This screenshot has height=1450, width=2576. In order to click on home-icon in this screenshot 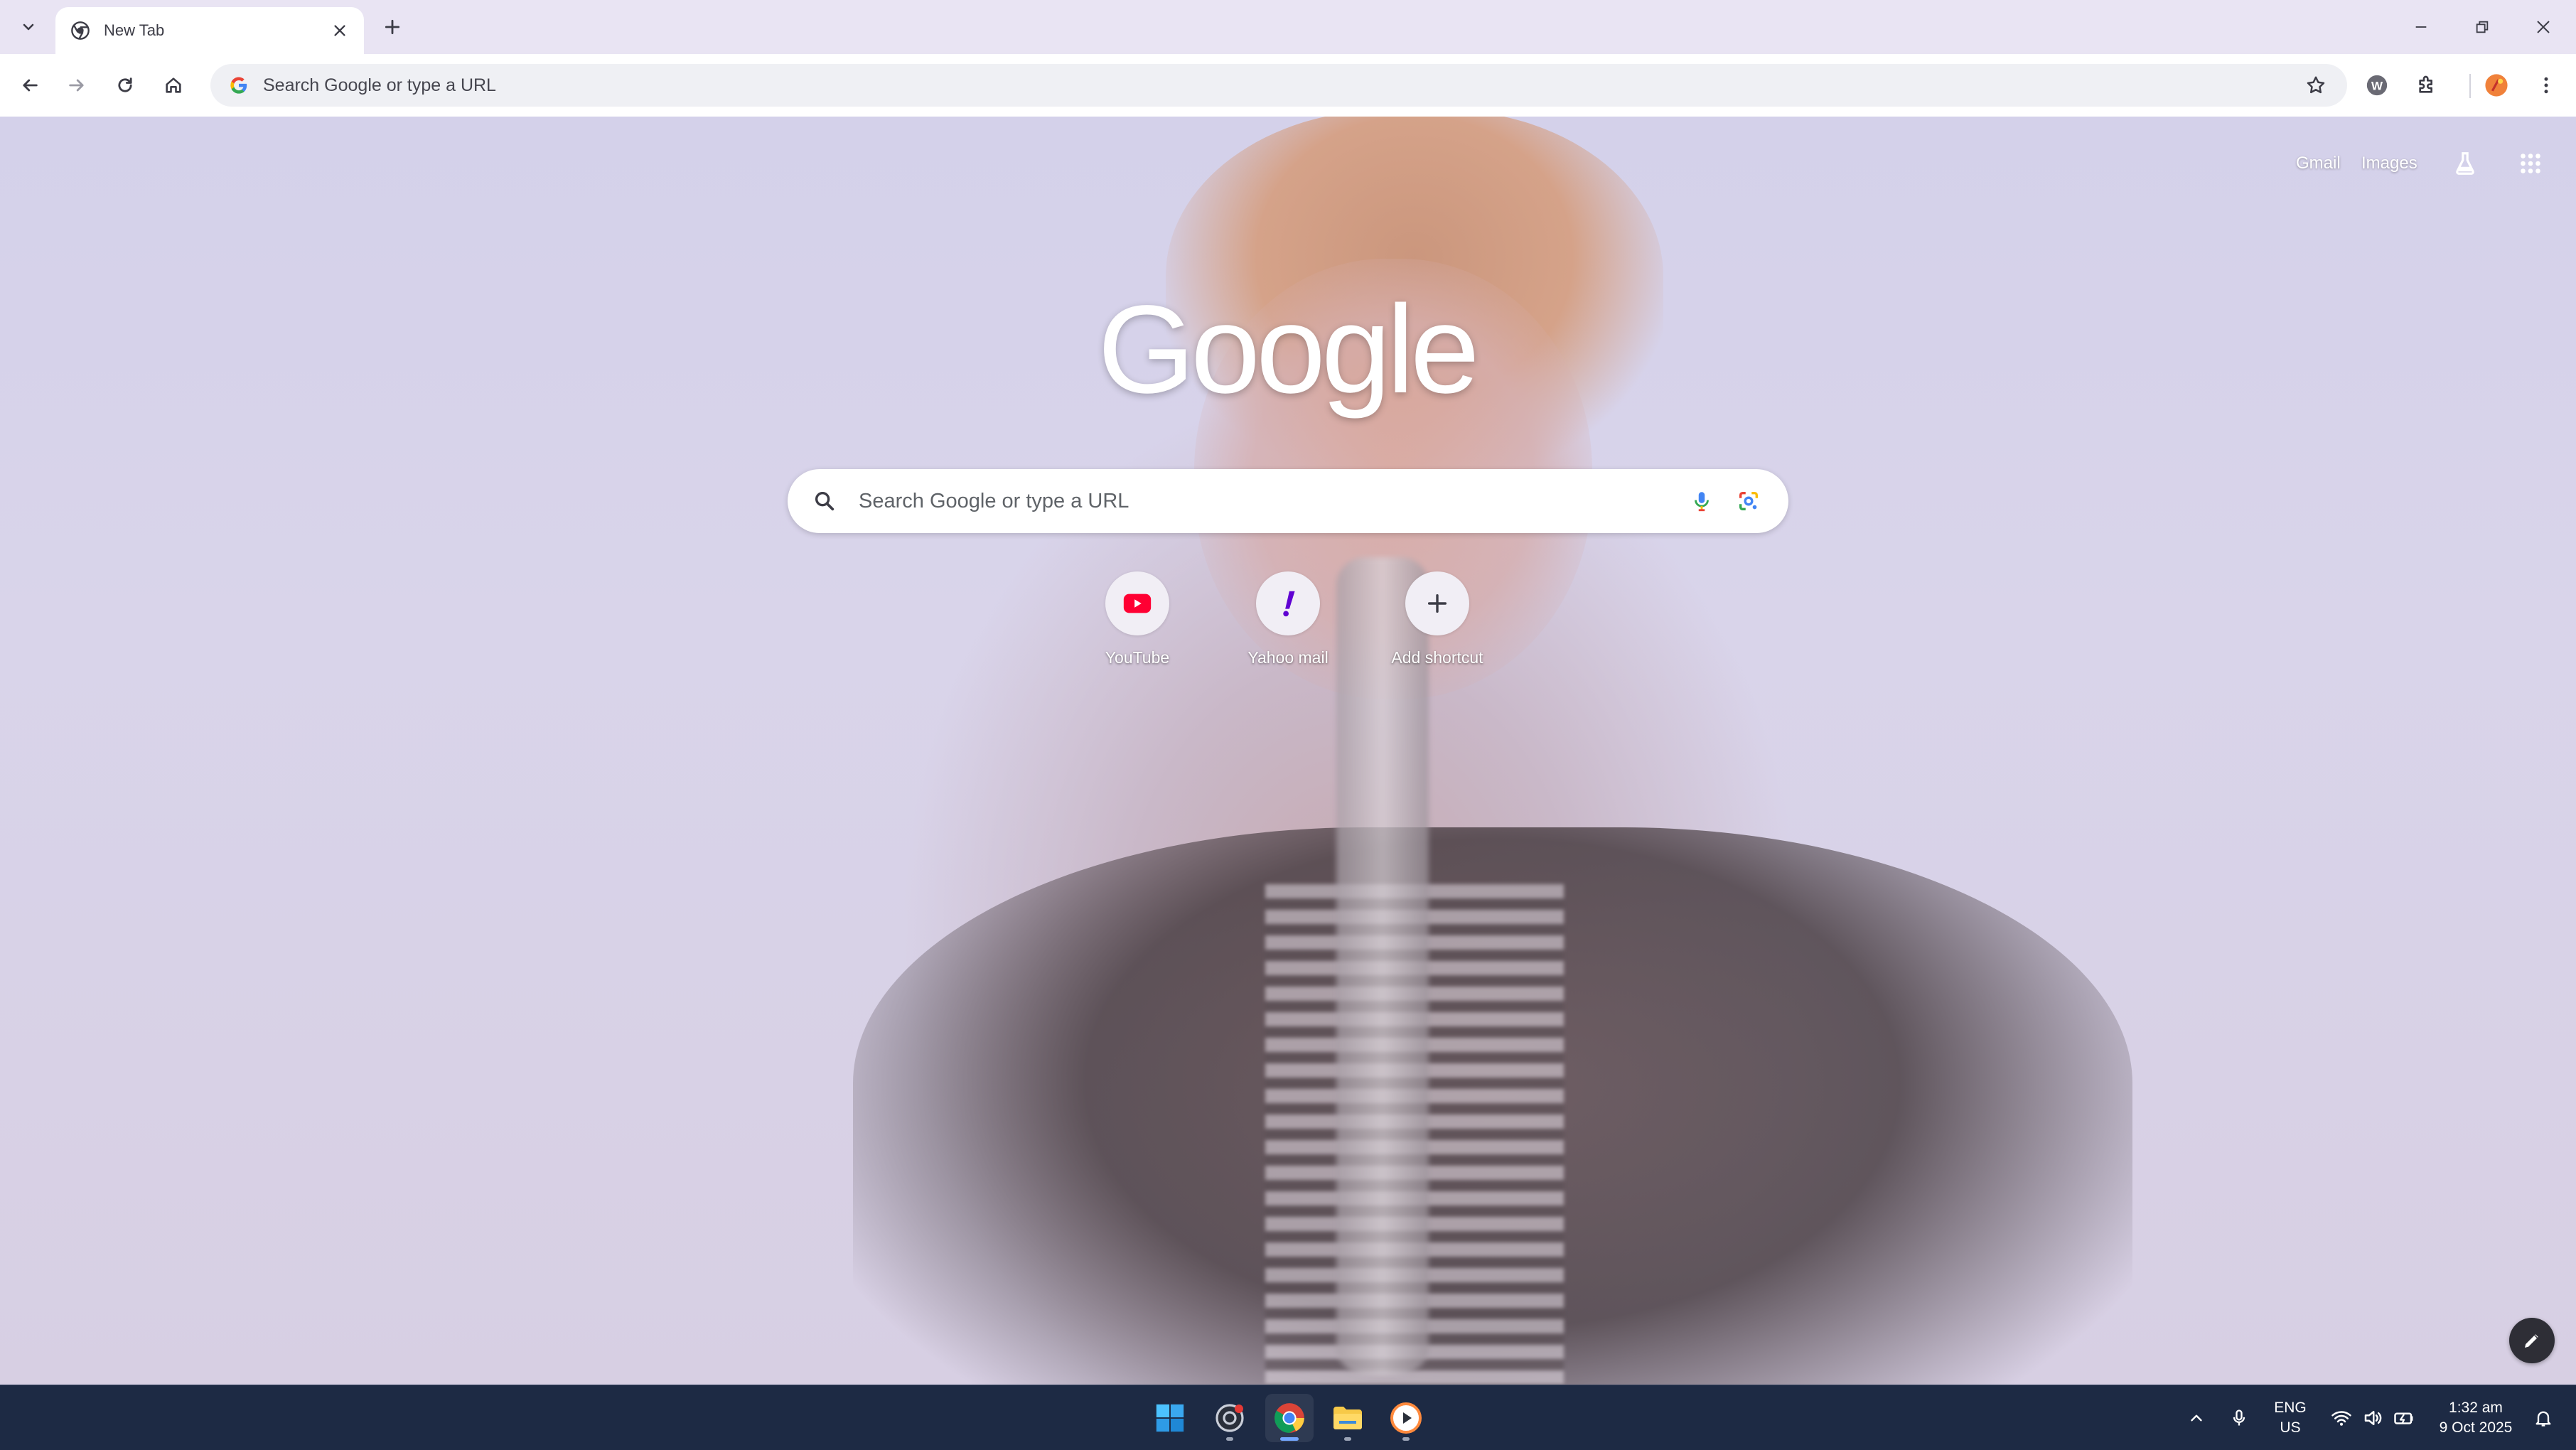, I will do `click(173, 85)`.